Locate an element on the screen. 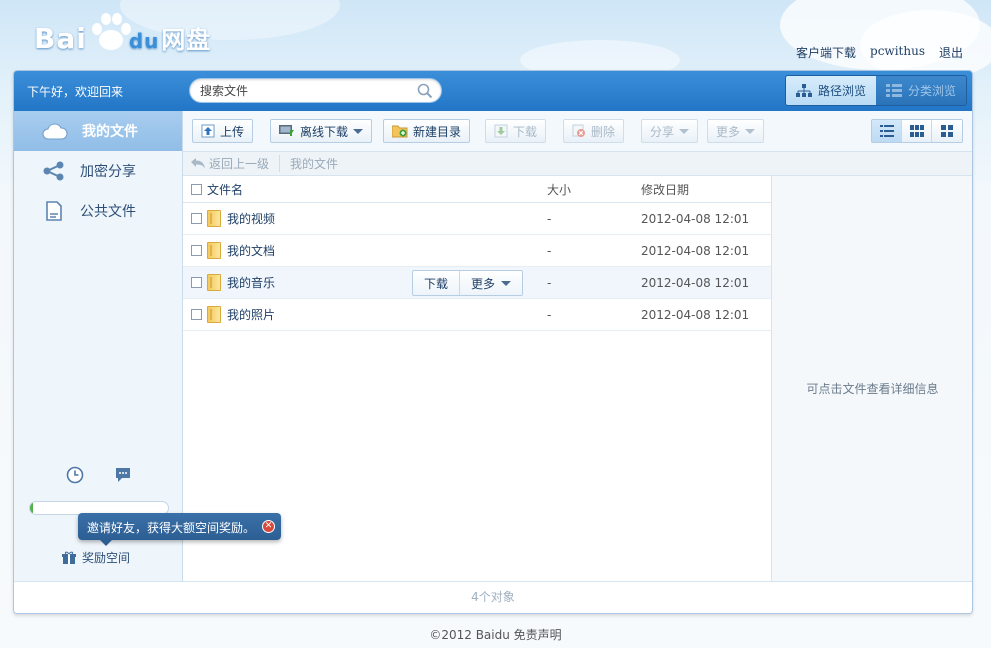 The height and width of the screenshot is (648, 991). select-all-checkbox is located at coordinates (196, 189).